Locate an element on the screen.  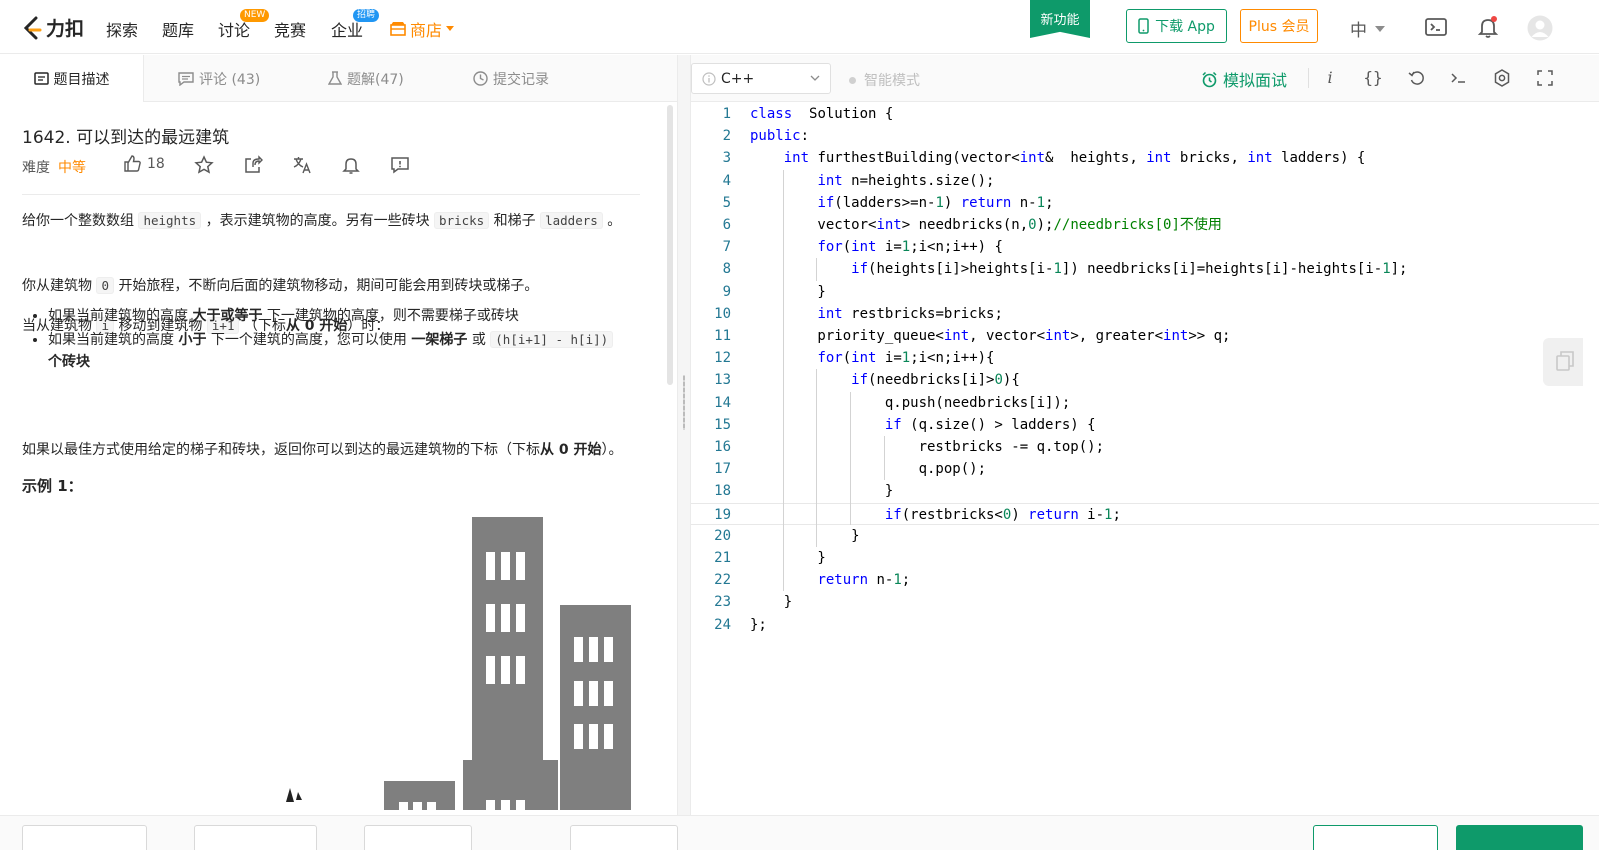
language-selector: 中 is located at coordinates (1367, 28).